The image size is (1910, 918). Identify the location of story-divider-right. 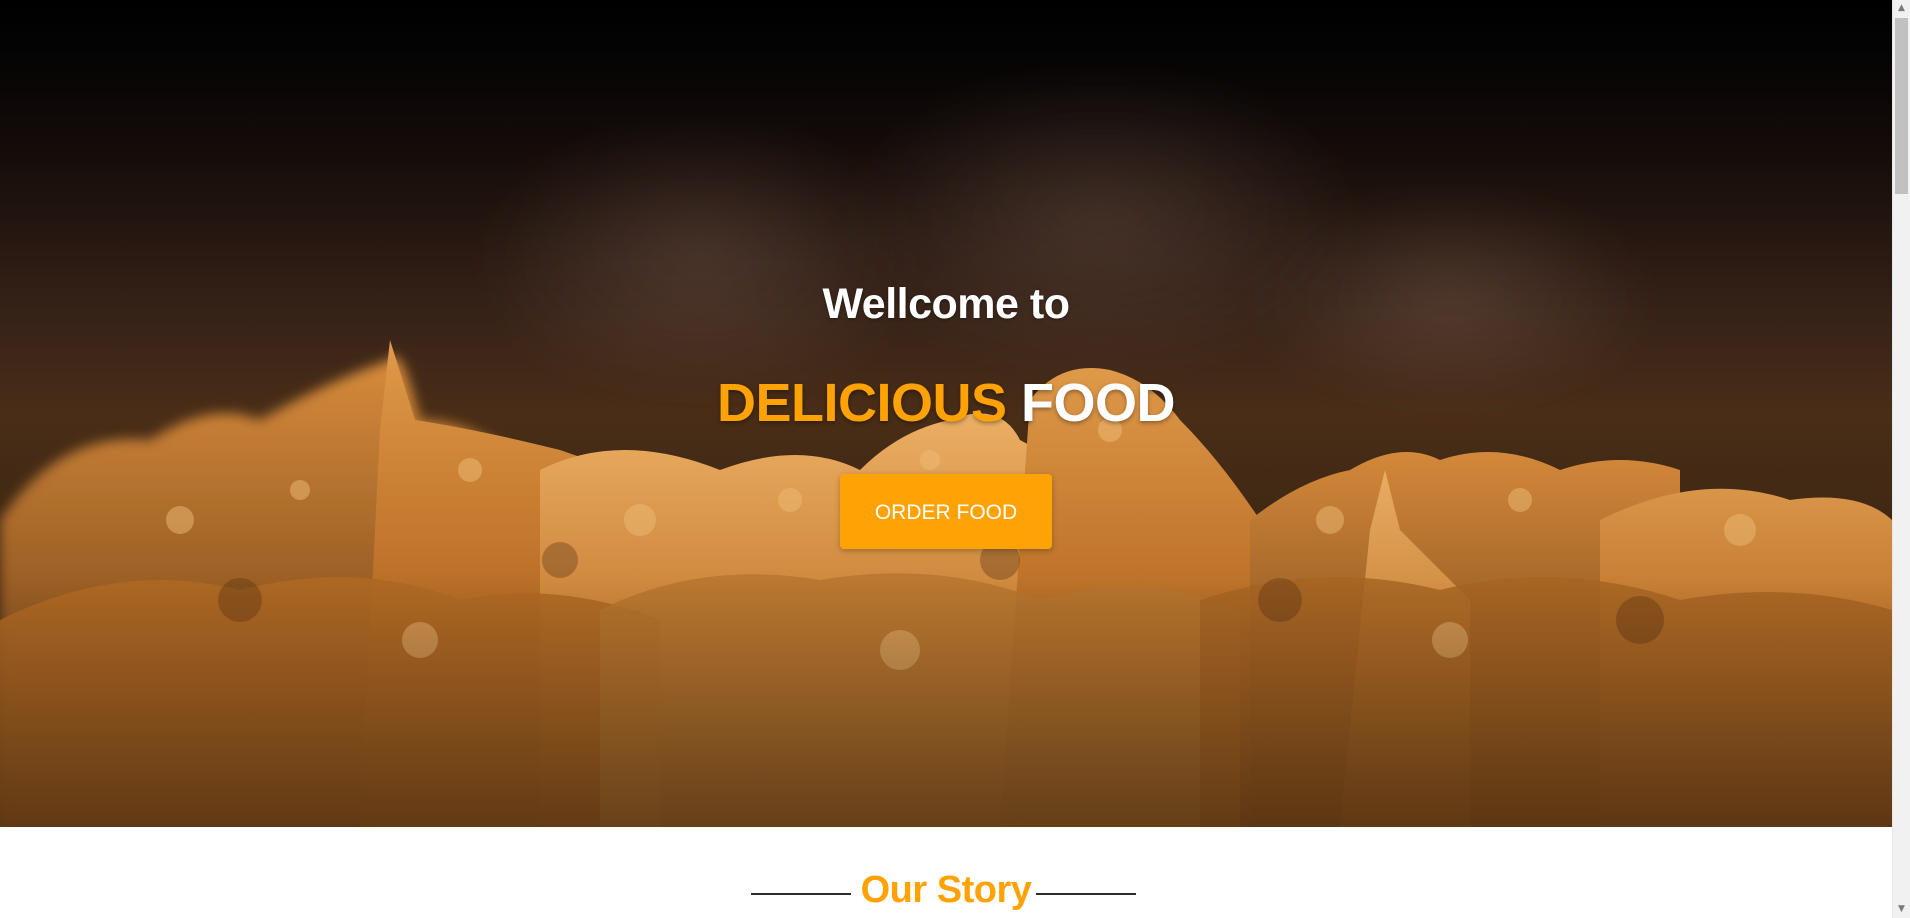
(1086, 894).